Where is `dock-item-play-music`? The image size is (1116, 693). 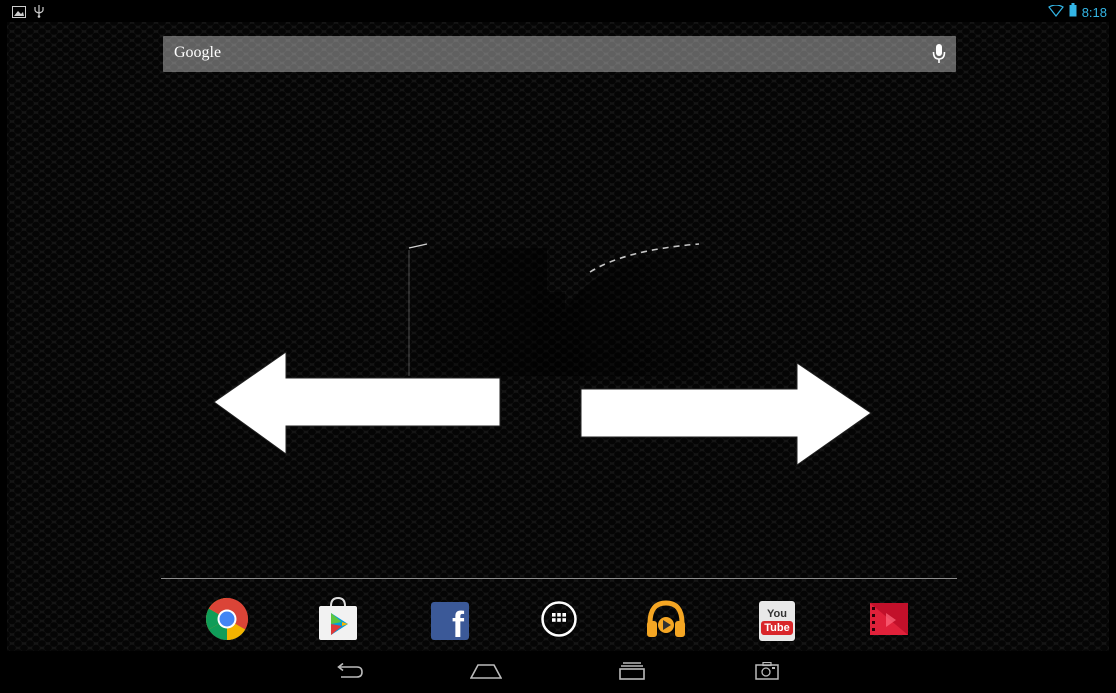 dock-item-play-music is located at coordinates (666, 621).